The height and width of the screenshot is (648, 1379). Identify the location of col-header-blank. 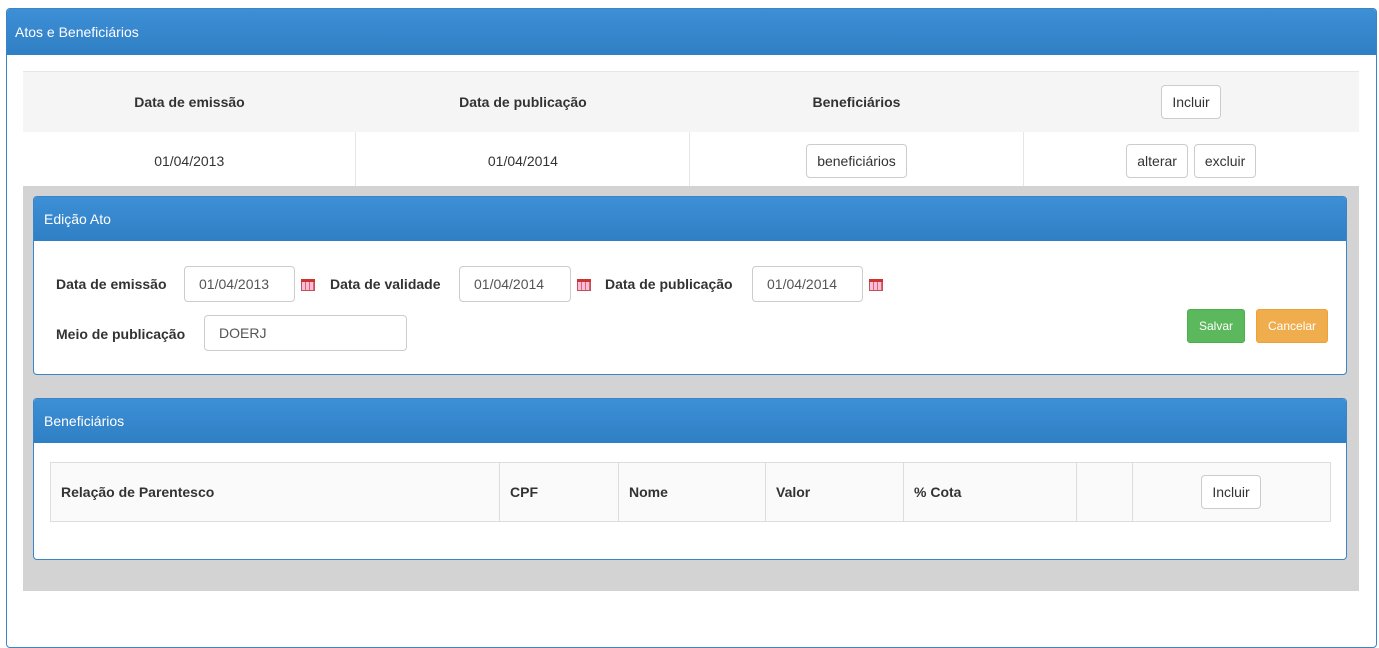
(1104, 492).